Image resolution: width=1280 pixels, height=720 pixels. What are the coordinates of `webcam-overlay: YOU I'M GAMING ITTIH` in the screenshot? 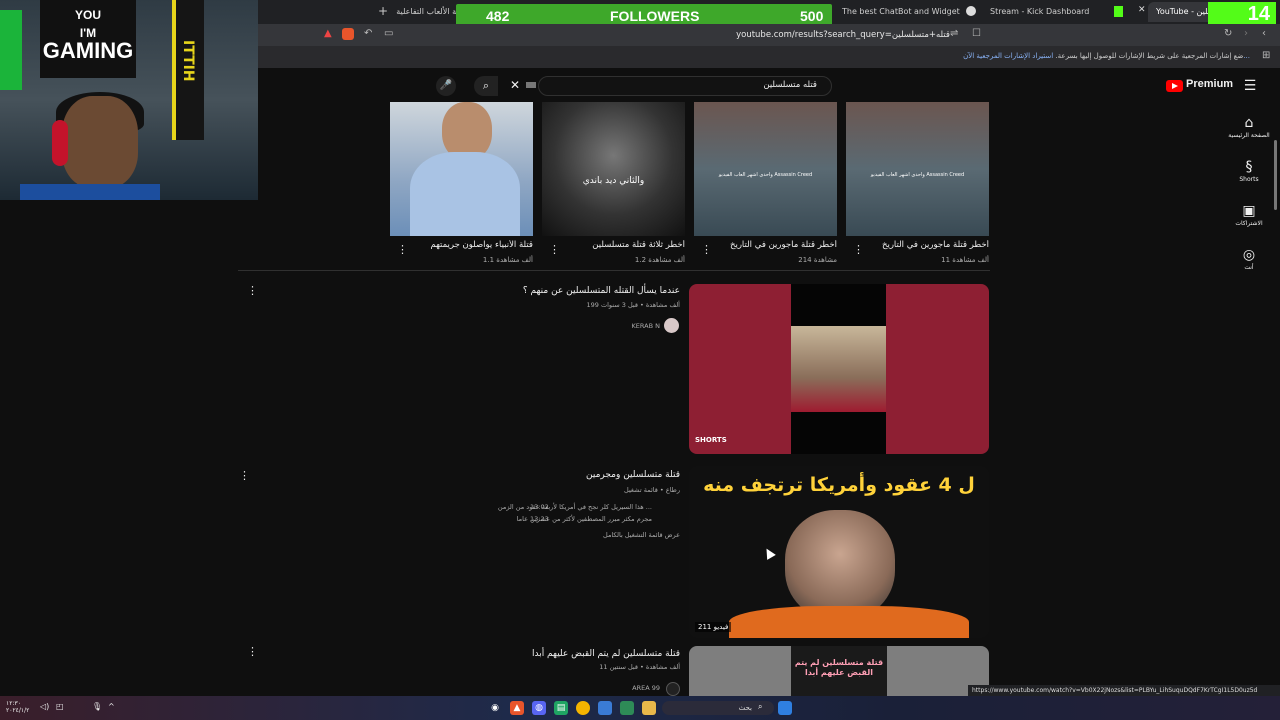 It's located at (129, 100).